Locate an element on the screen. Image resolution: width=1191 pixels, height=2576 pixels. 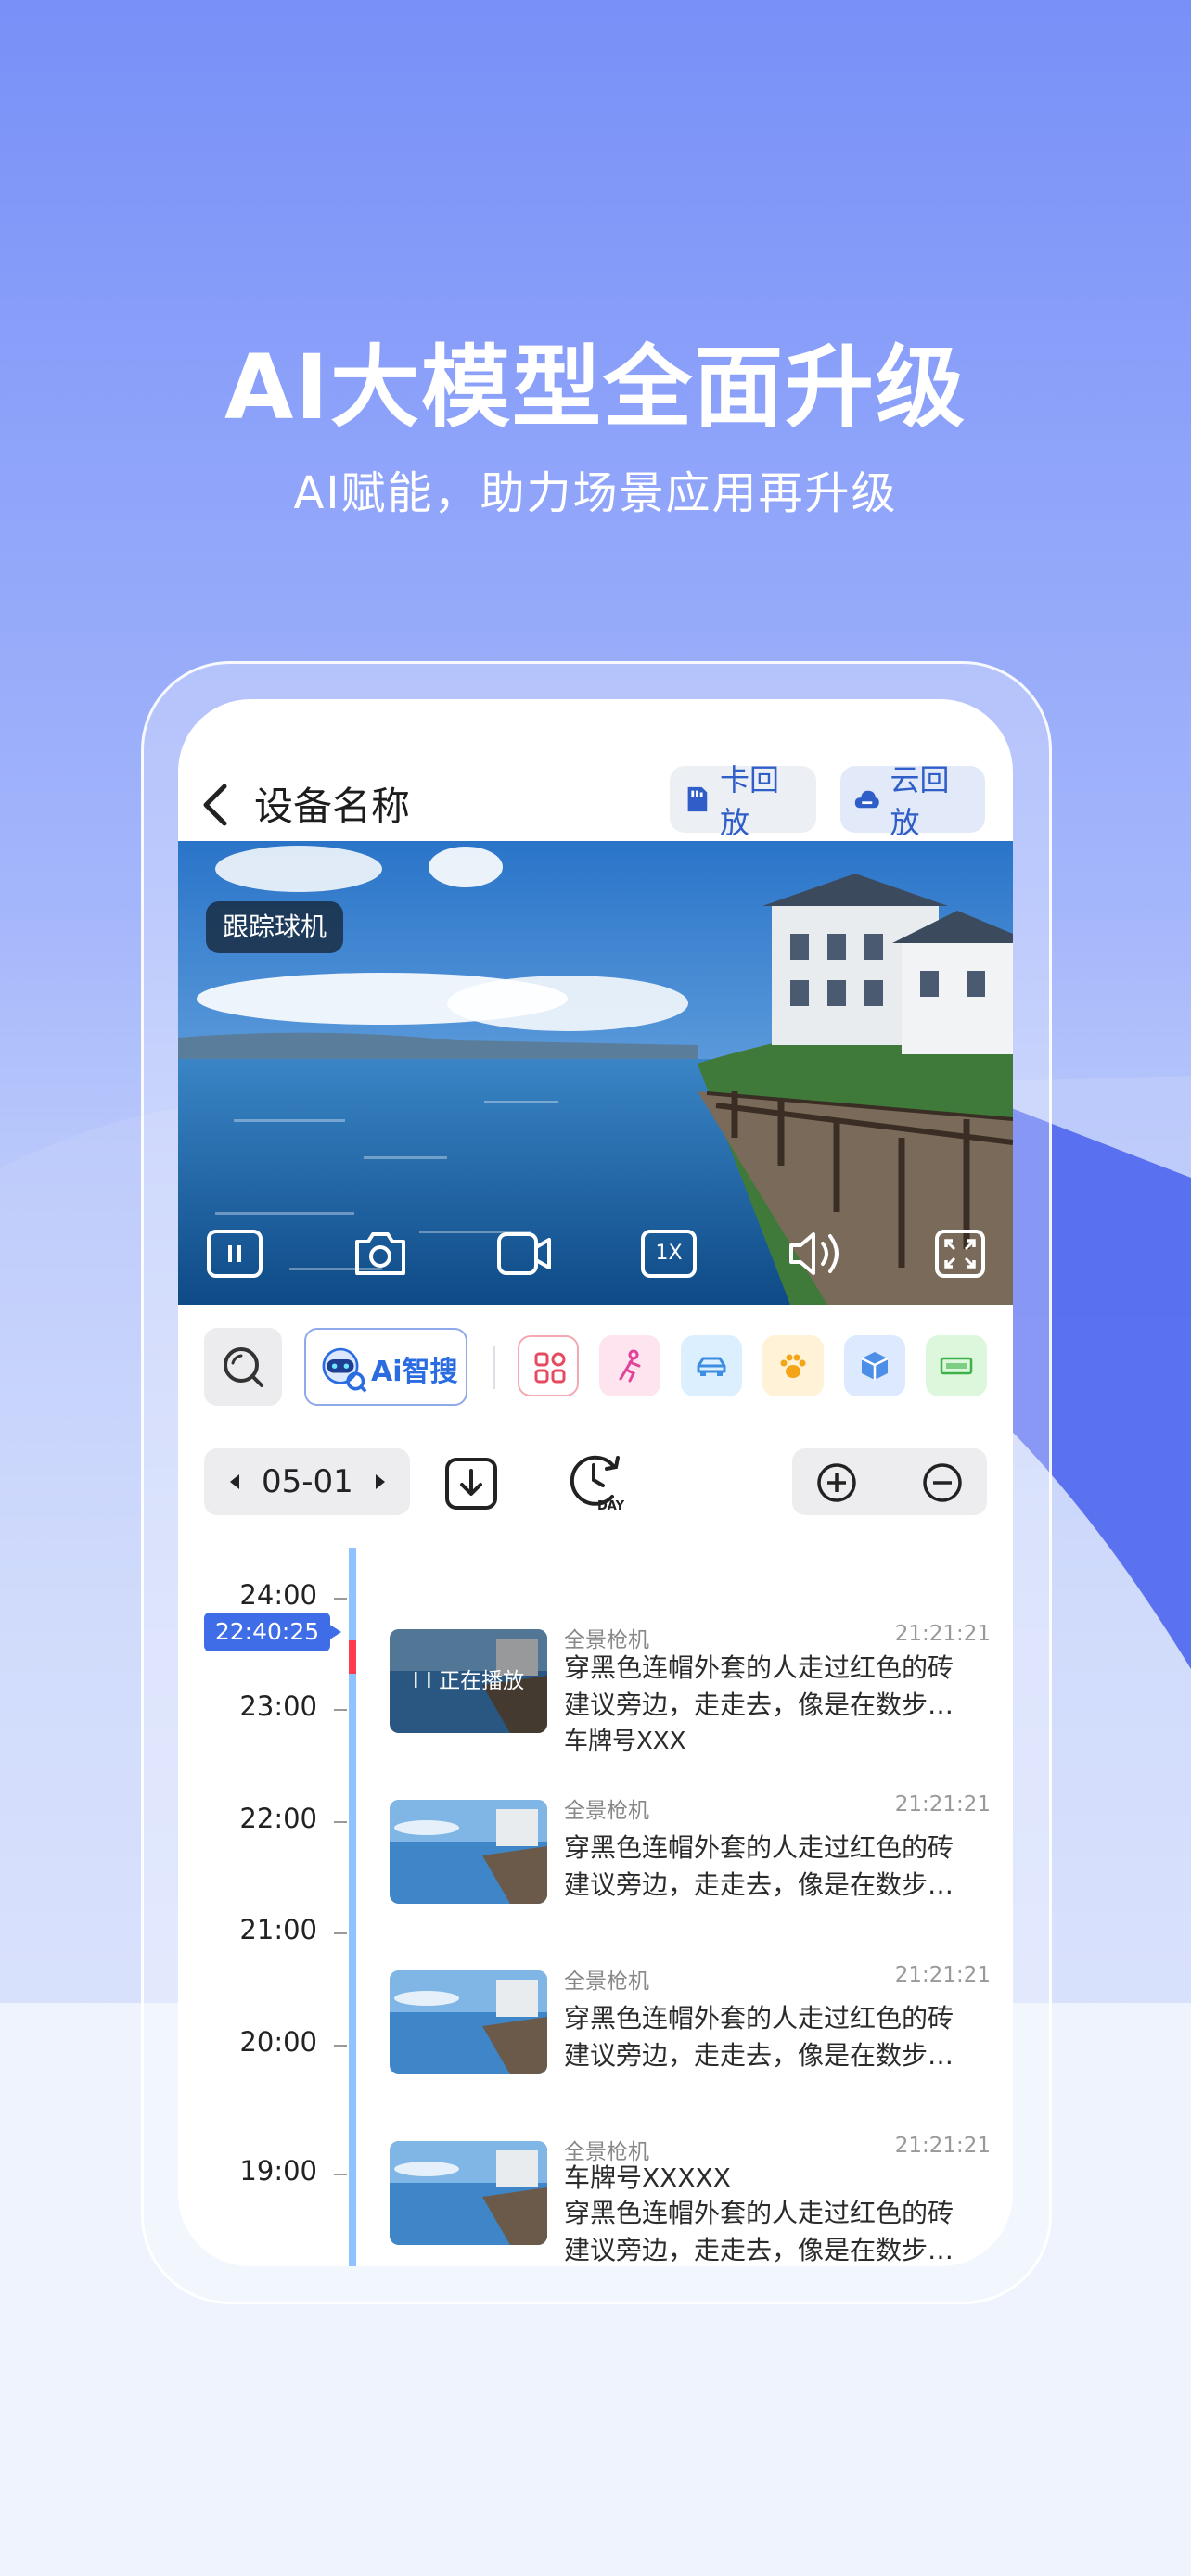
category-all-button is located at coordinates (548, 1365).